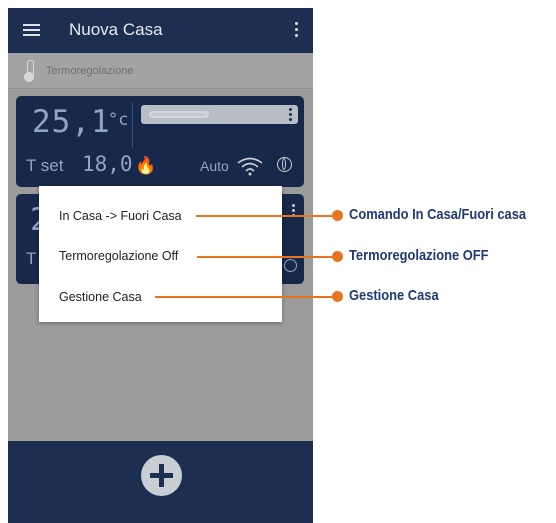 This screenshot has height=523, width=556. I want to click on thermostat-card: 25,1 °c T set 18,0 🔥 Auto, so click(160, 141).